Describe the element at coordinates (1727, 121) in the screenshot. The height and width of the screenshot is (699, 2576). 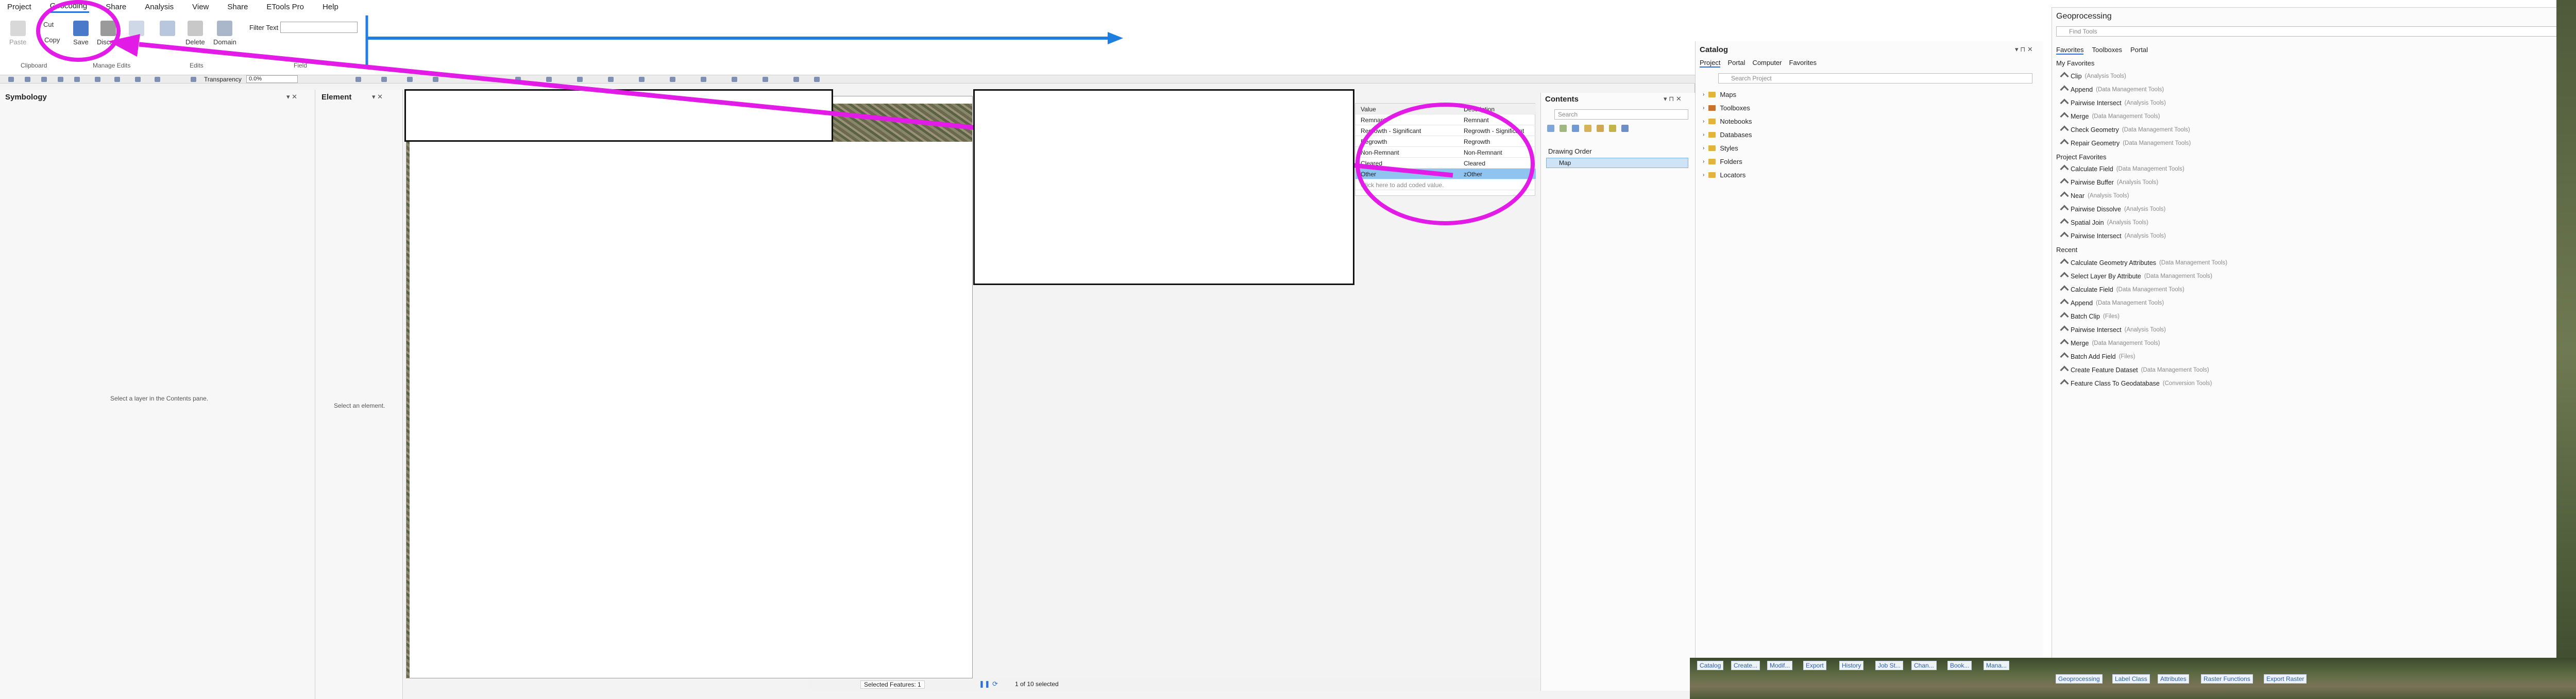
I see `tree-item-notebooks: › Notebooks` at that location.